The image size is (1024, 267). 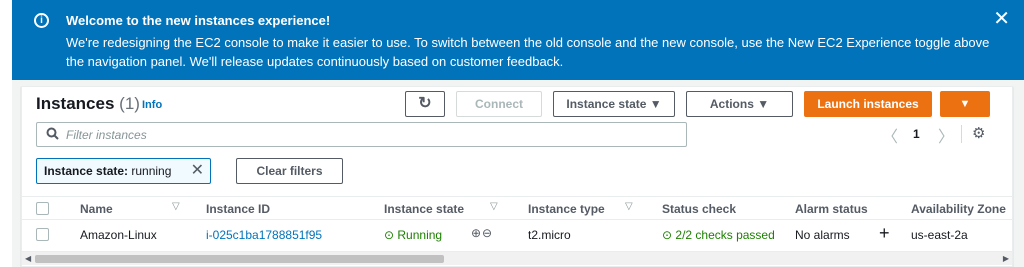 What do you see at coordinates (425, 104) in the screenshot?
I see `refresh-button: ↻` at bounding box center [425, 104].